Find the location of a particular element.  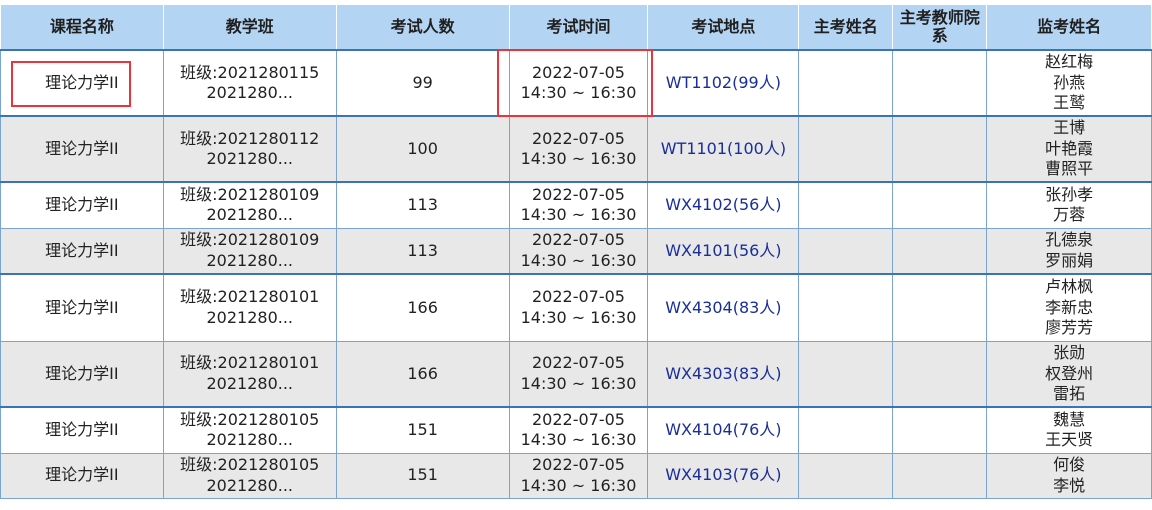

invigilators-cell: 何俊 李悦 is located at coordinates (1069, 476).